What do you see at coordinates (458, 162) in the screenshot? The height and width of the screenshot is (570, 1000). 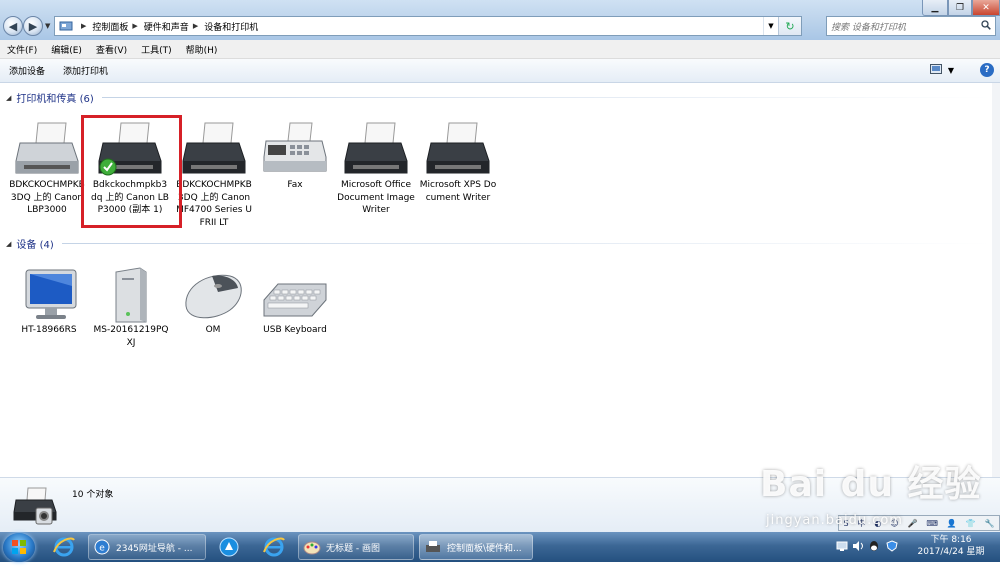 I see `device-item-printer: Microsoft XPS Document Writer` at bounding box center [458, 162].